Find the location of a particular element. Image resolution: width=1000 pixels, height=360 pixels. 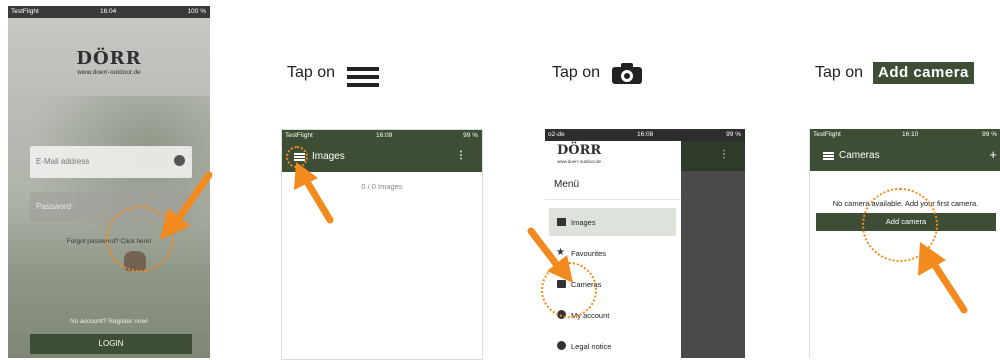

drawer-url: www.doerr-outdoor.de is located at coordinates (579, 161).